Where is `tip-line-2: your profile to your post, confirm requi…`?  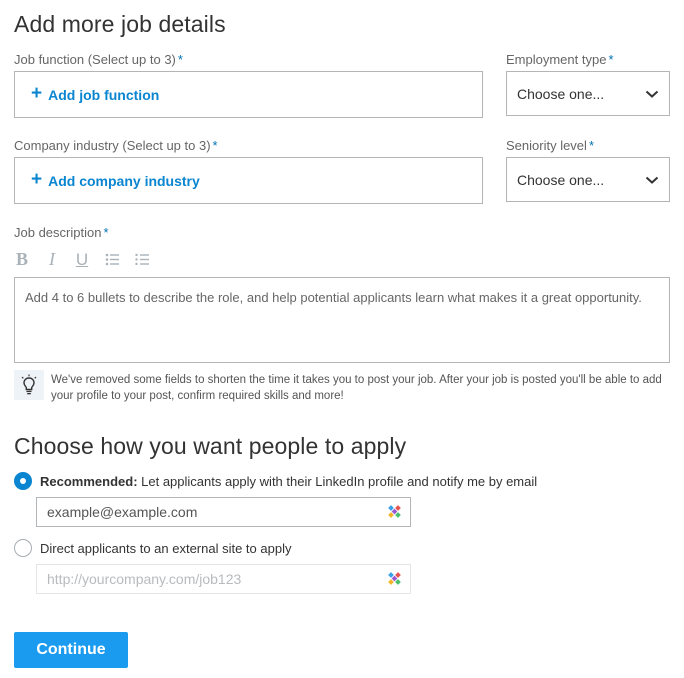
tip-line-2: your profile to your post, confirm requi… is located at coordinates (197, 396).